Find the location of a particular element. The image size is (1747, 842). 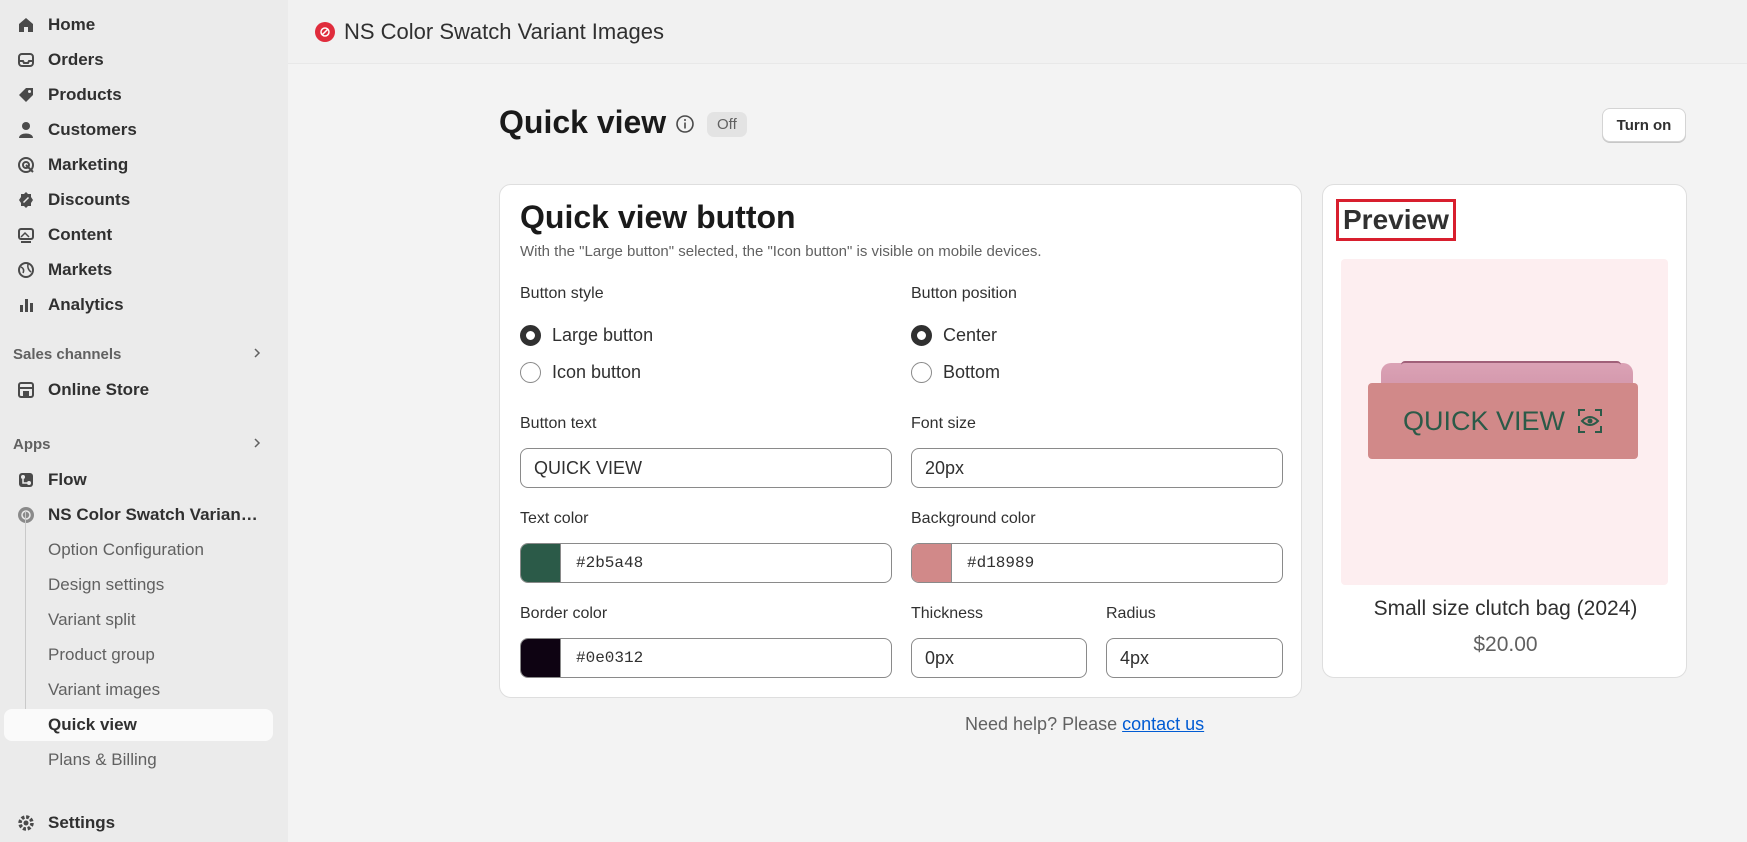

background-color-swatch is located at coordinates (932, 563).